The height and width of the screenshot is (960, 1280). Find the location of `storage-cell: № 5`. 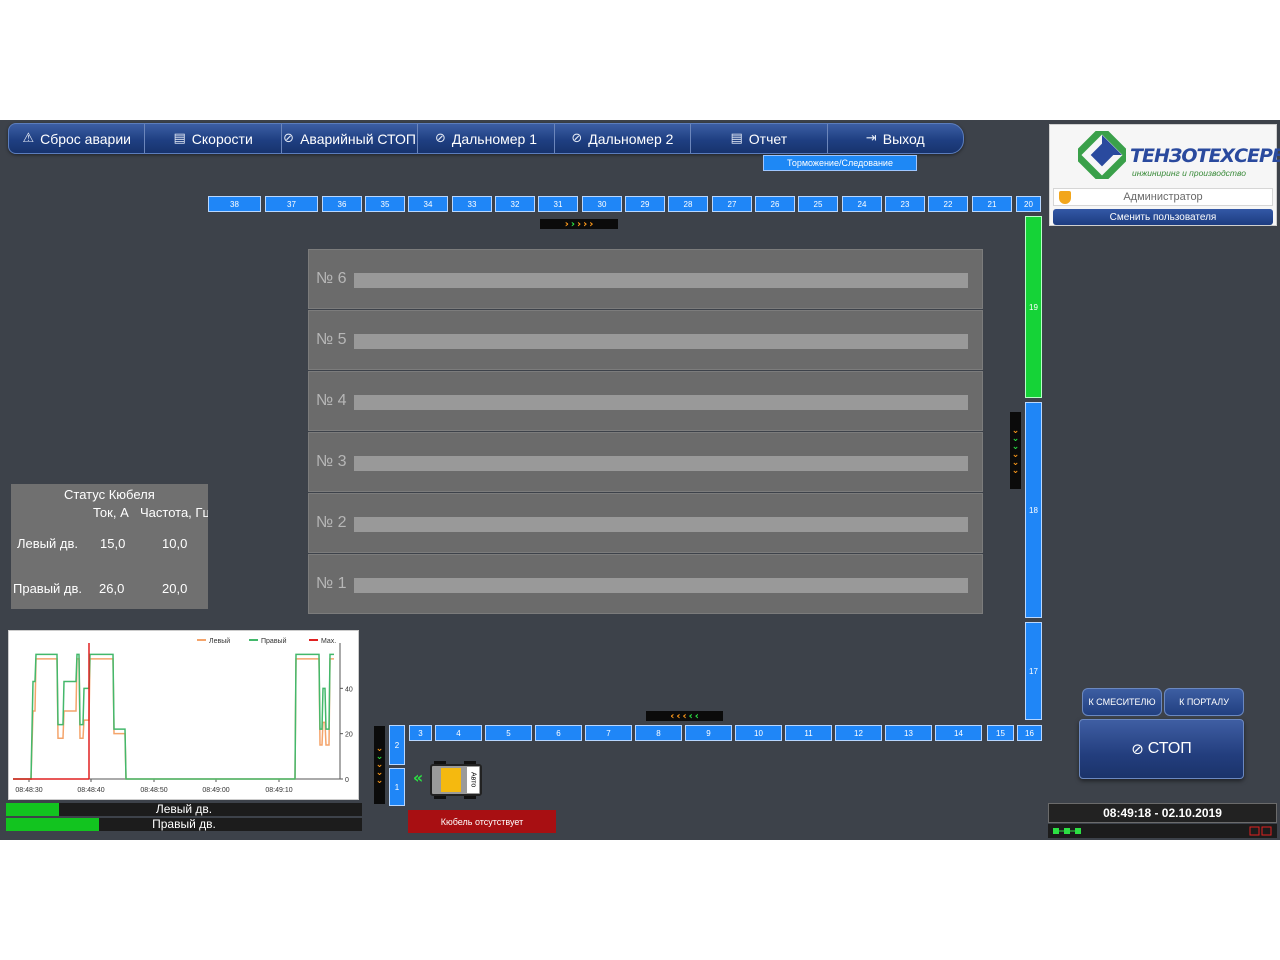

storage-cell: № 5 is located at coordinates (645, 340).